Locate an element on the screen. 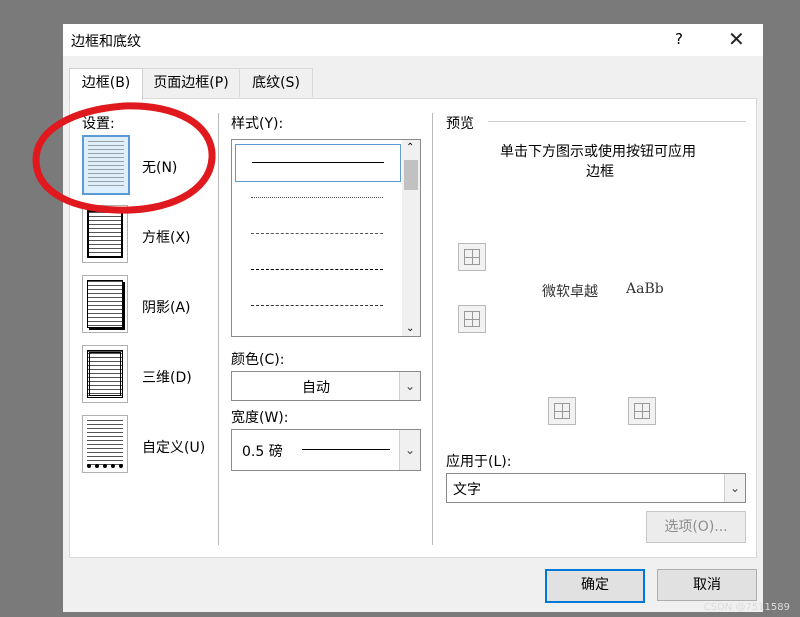 This screenshot has height=617, width=800. preview-heading: 预览 is located at coordinates (460, 124).